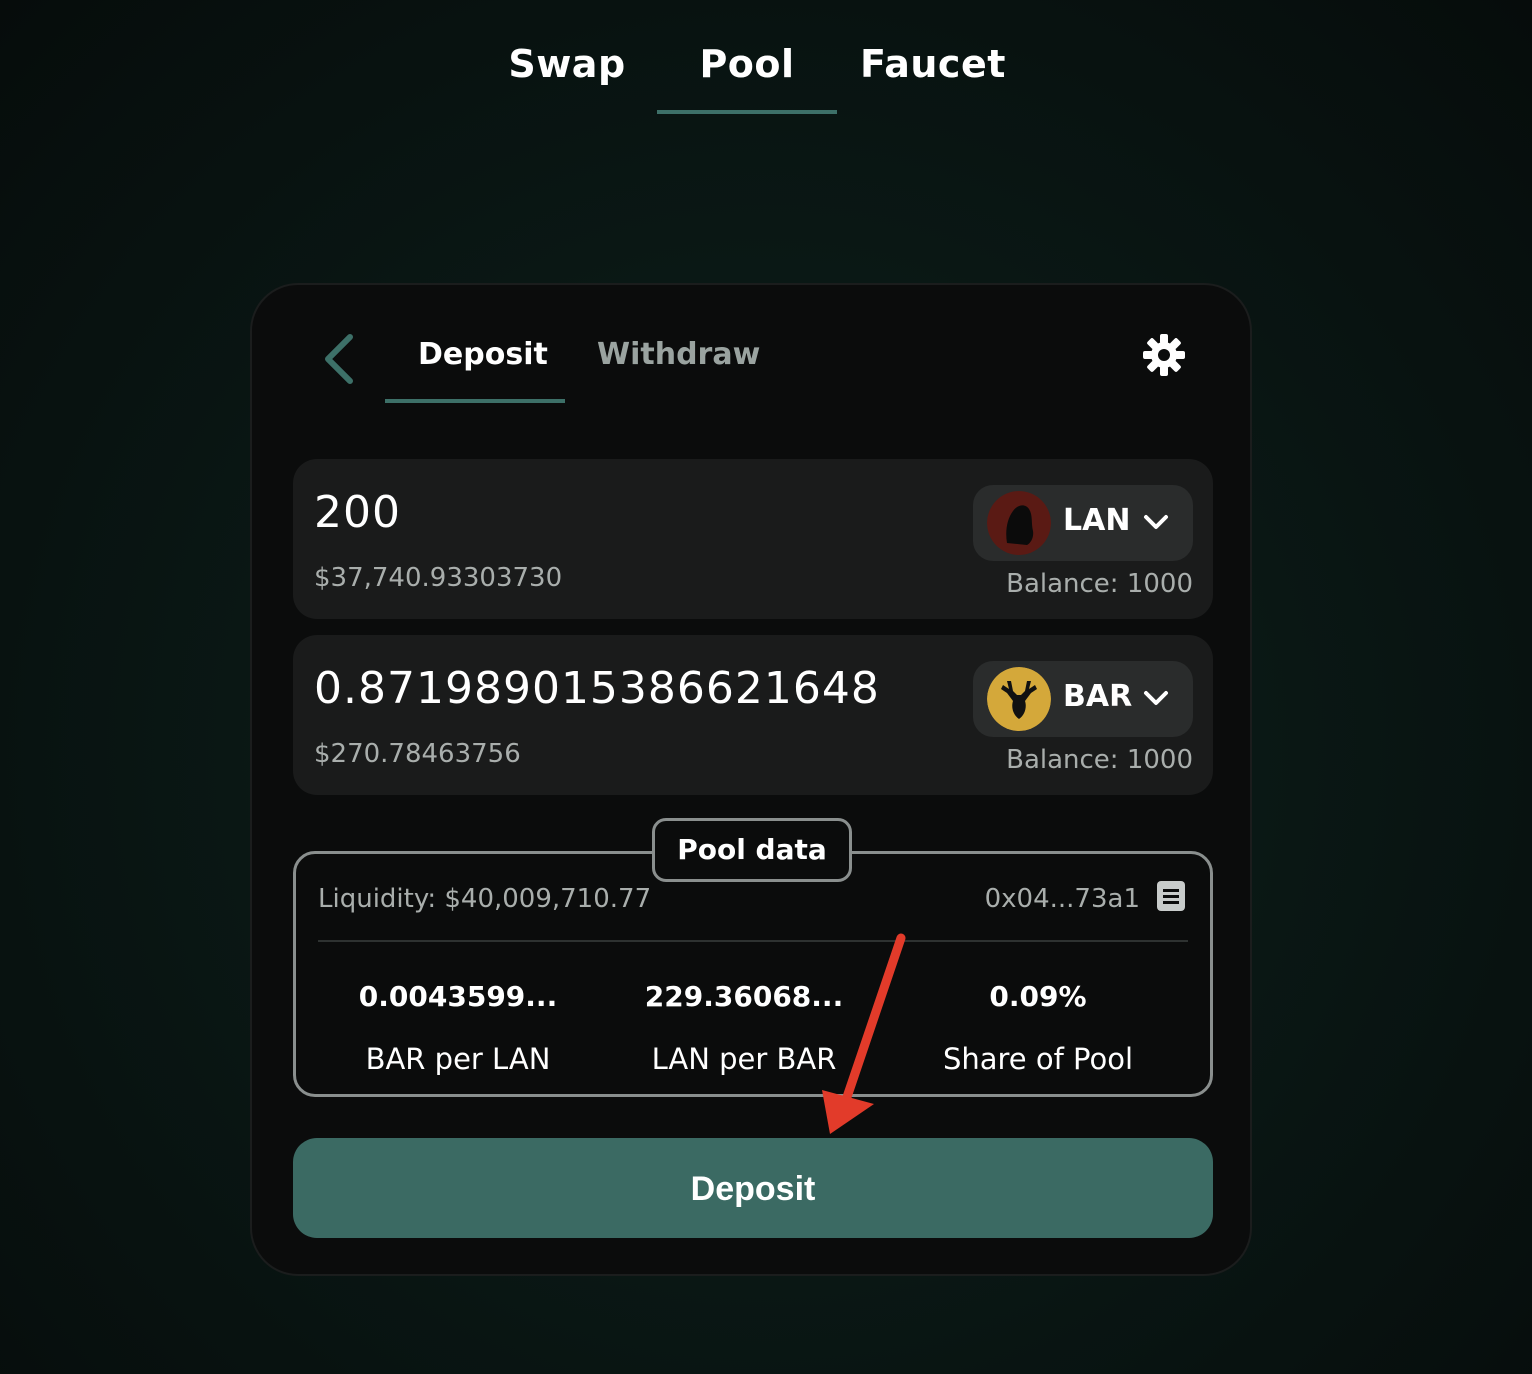  What do you see at coordinates (1098, 696) in the screenshot?
I see `token-symbol: BAR` at bounding box center [1098, 696].